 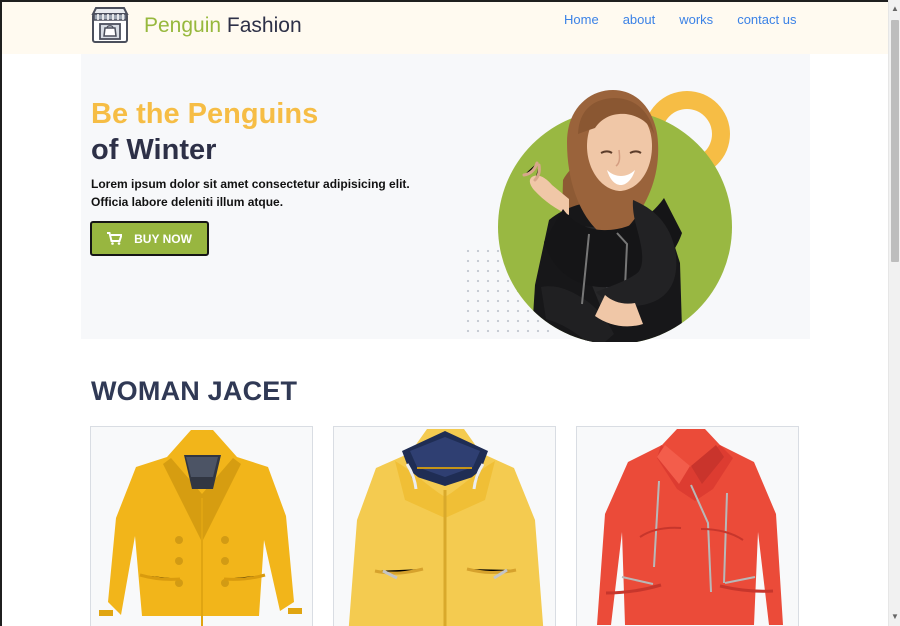 I want to click on main-navigation: Home about works contact us, so click(x=692, y=19).